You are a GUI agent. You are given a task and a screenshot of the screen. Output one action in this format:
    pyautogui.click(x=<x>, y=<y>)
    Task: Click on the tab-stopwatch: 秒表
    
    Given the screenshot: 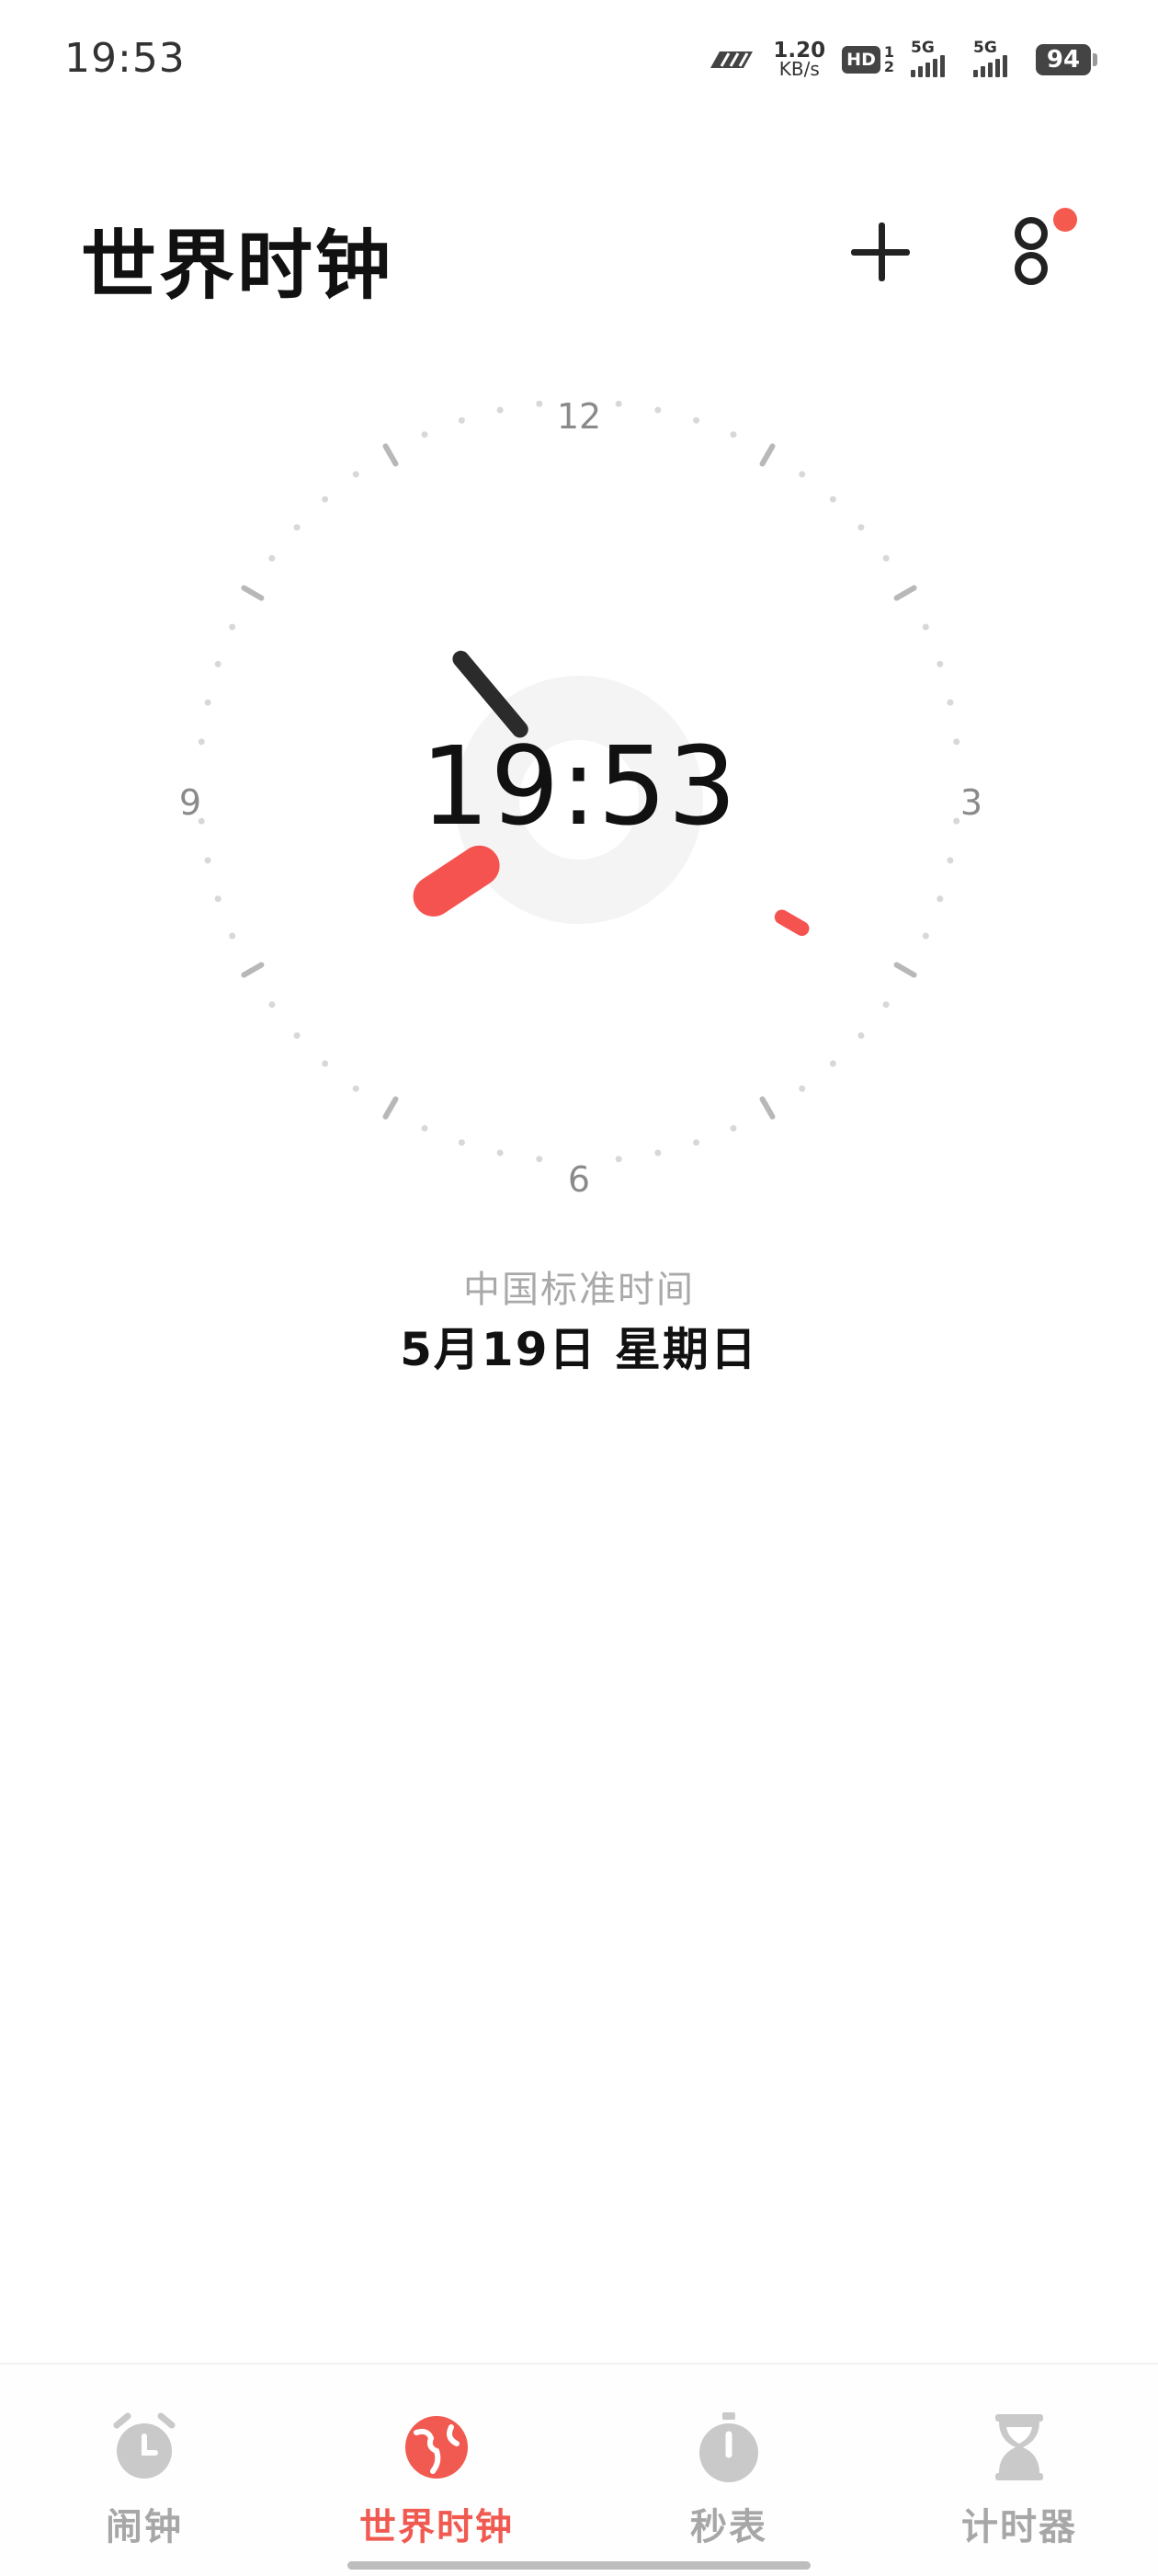 What is the action you would take?
    pyautogui.click(x=729, y=2484)
    